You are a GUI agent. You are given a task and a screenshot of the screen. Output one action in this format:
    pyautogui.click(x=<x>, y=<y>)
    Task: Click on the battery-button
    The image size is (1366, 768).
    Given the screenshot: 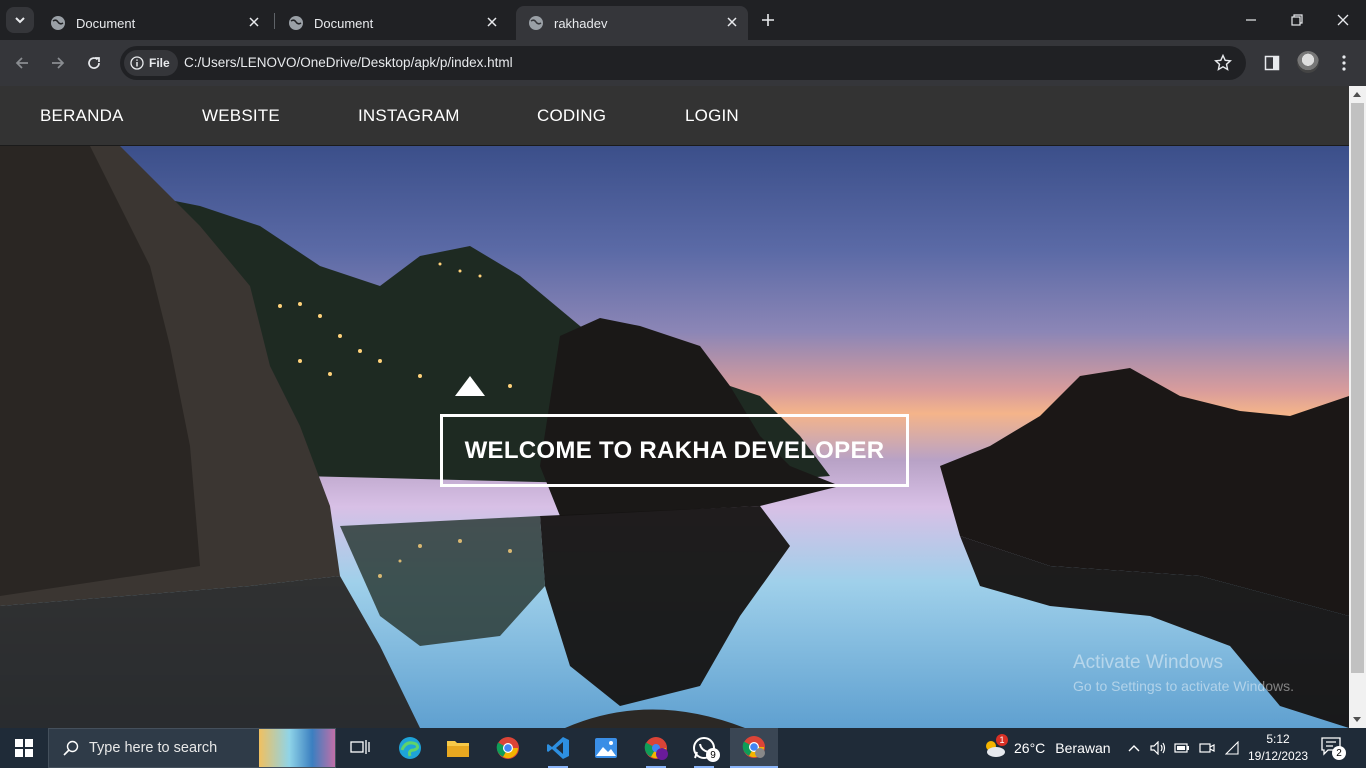 What is the action you would take?
    pyautogui.click(x=1182, y=748)
    